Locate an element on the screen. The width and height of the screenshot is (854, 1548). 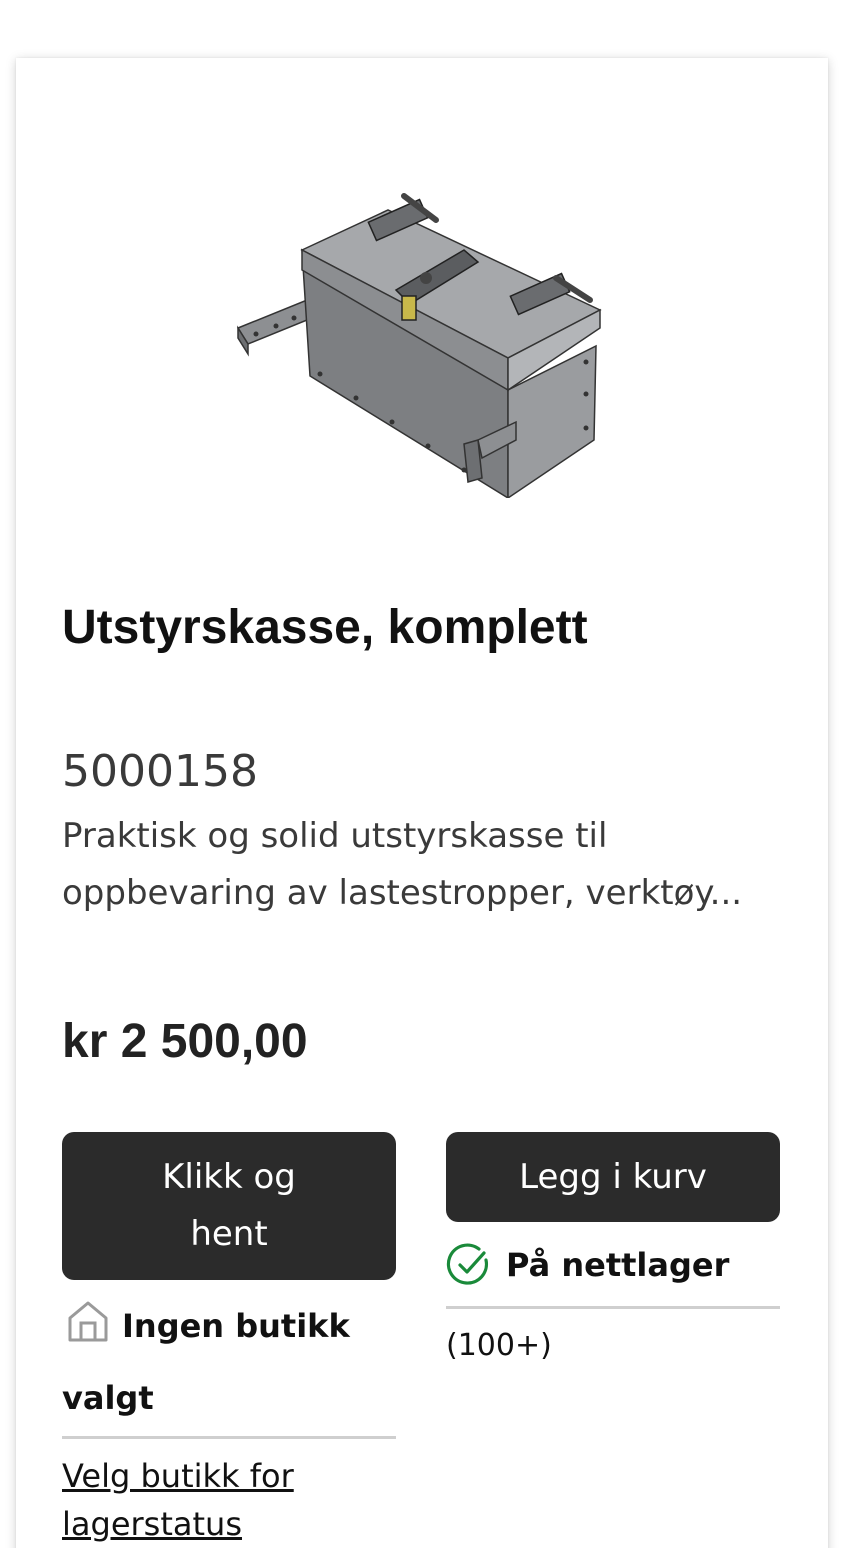
add-to-cart-button: Legg i kurv is located at coordinates (613, 1177).